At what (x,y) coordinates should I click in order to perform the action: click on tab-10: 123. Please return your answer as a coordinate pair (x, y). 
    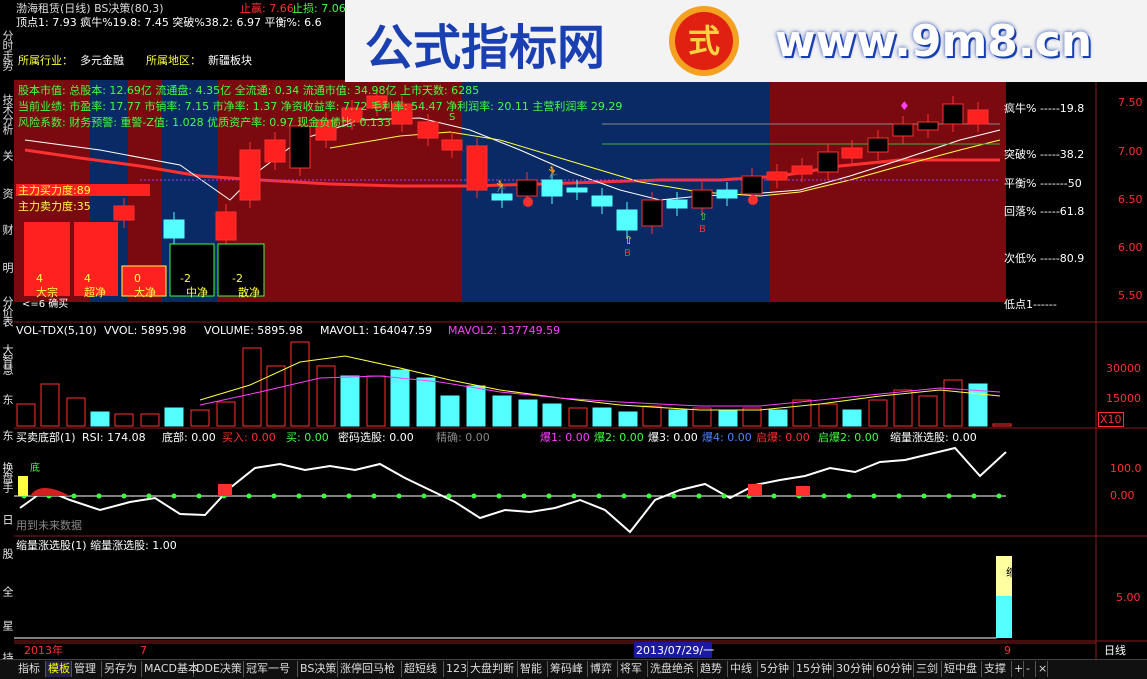
    Looking at the image, I should click on (456, 669).